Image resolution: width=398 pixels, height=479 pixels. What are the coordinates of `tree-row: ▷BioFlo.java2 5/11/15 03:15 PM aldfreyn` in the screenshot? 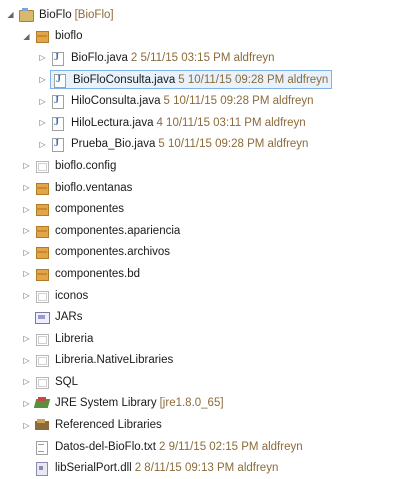 It's located at (199, 58).